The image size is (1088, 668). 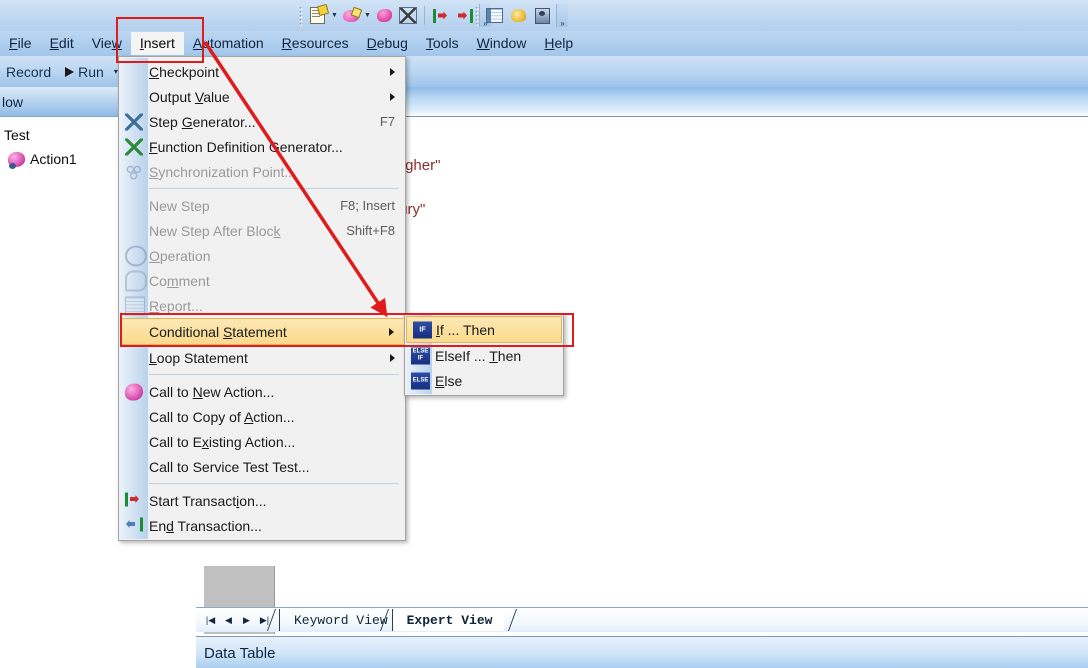 What do you see at coordinates (262, 331) in the screenshot?
I see `menu-item-conditional-statement: Conditional Statement` at bounding box center [262, 331].